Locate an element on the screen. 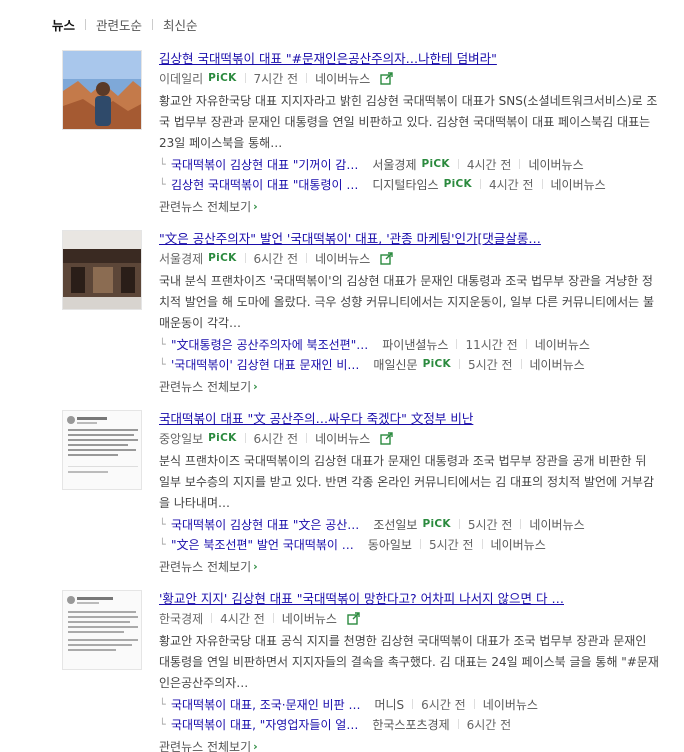 The image size is (684, 752). related-news-source: 디지털타임스 is located at coordinates (405, 184).